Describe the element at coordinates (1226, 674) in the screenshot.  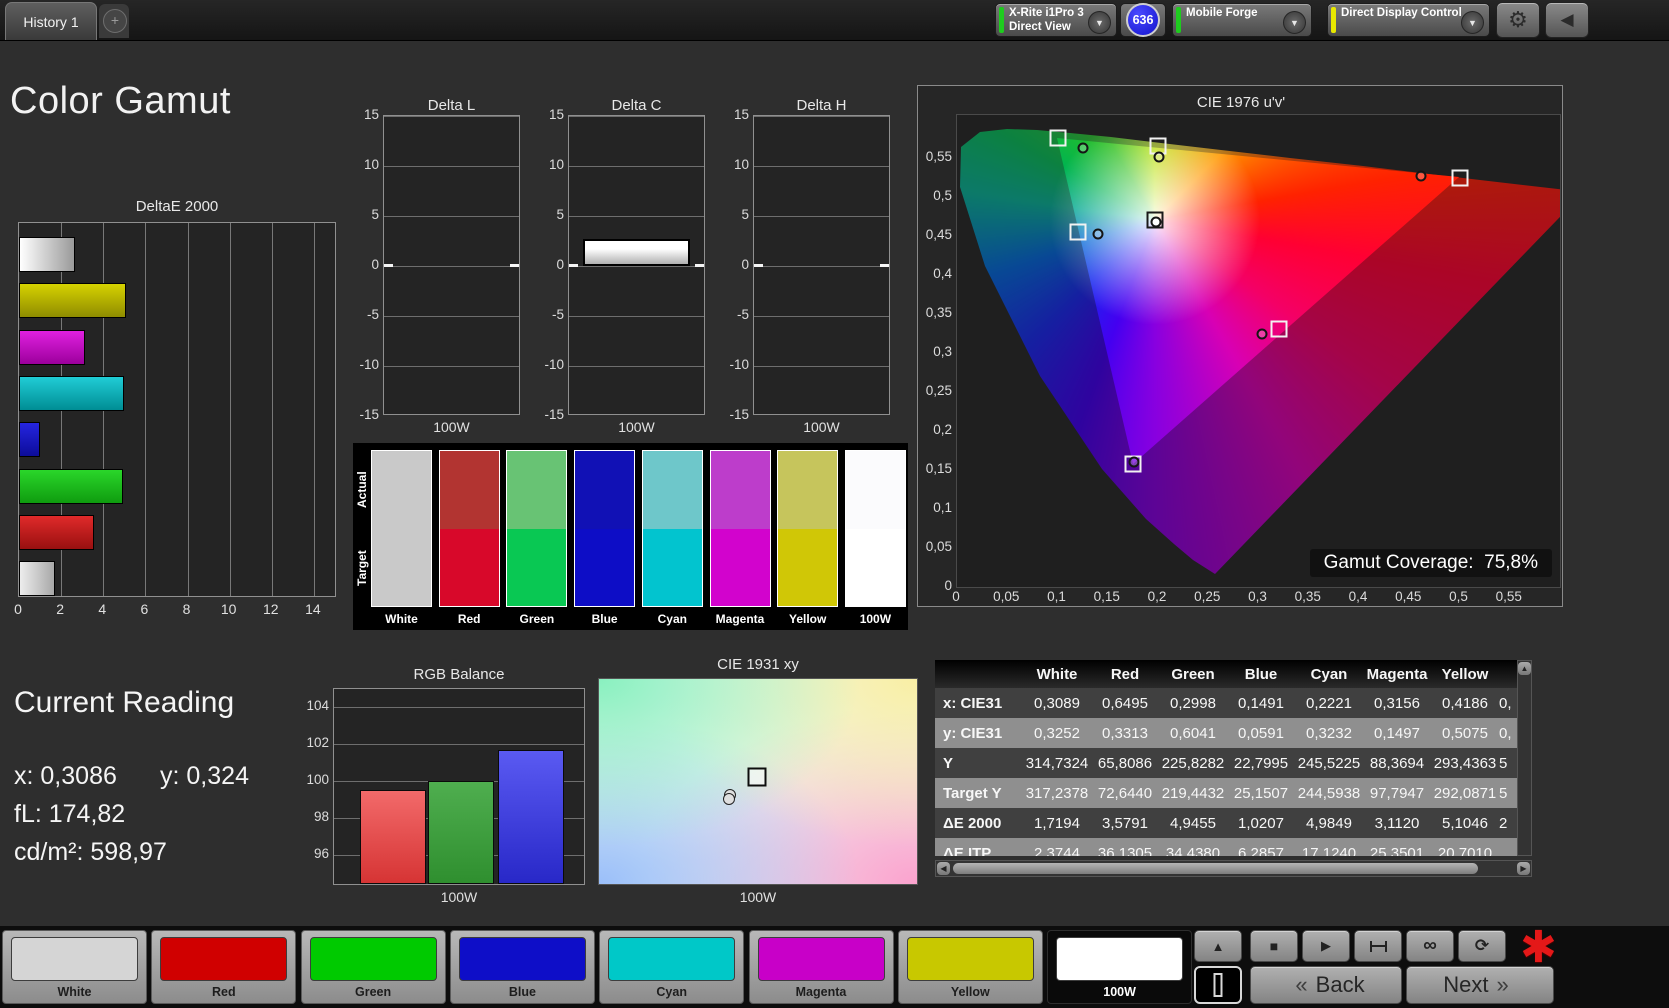
I see `table-header-row: White Red Green Blue Cyan Magenta Yellow` at that location.